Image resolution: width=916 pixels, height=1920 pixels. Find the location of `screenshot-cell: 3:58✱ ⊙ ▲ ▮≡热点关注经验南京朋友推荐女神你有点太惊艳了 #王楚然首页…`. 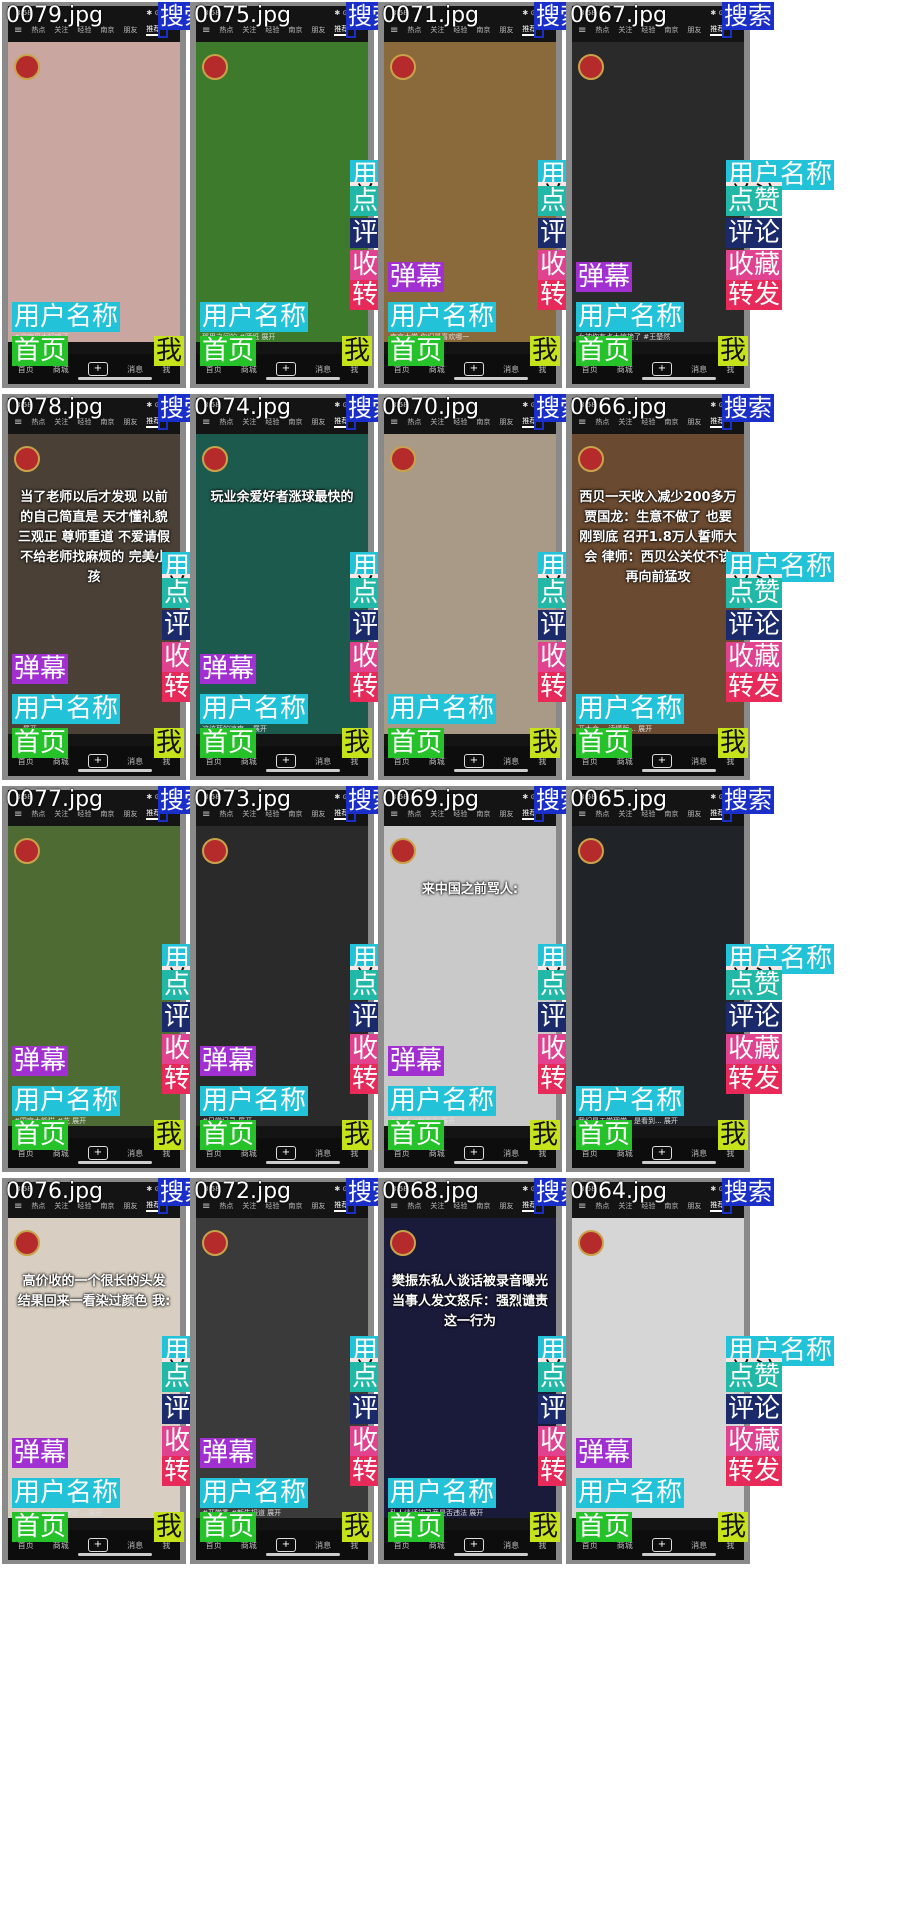

screenshot-cell: 3:58✱ ⊙ ▲ ▮≡热点关注经验南京朋友推荐女神你有点太惊艳了 #王楚然首页… is located at coordinates (700, 195).